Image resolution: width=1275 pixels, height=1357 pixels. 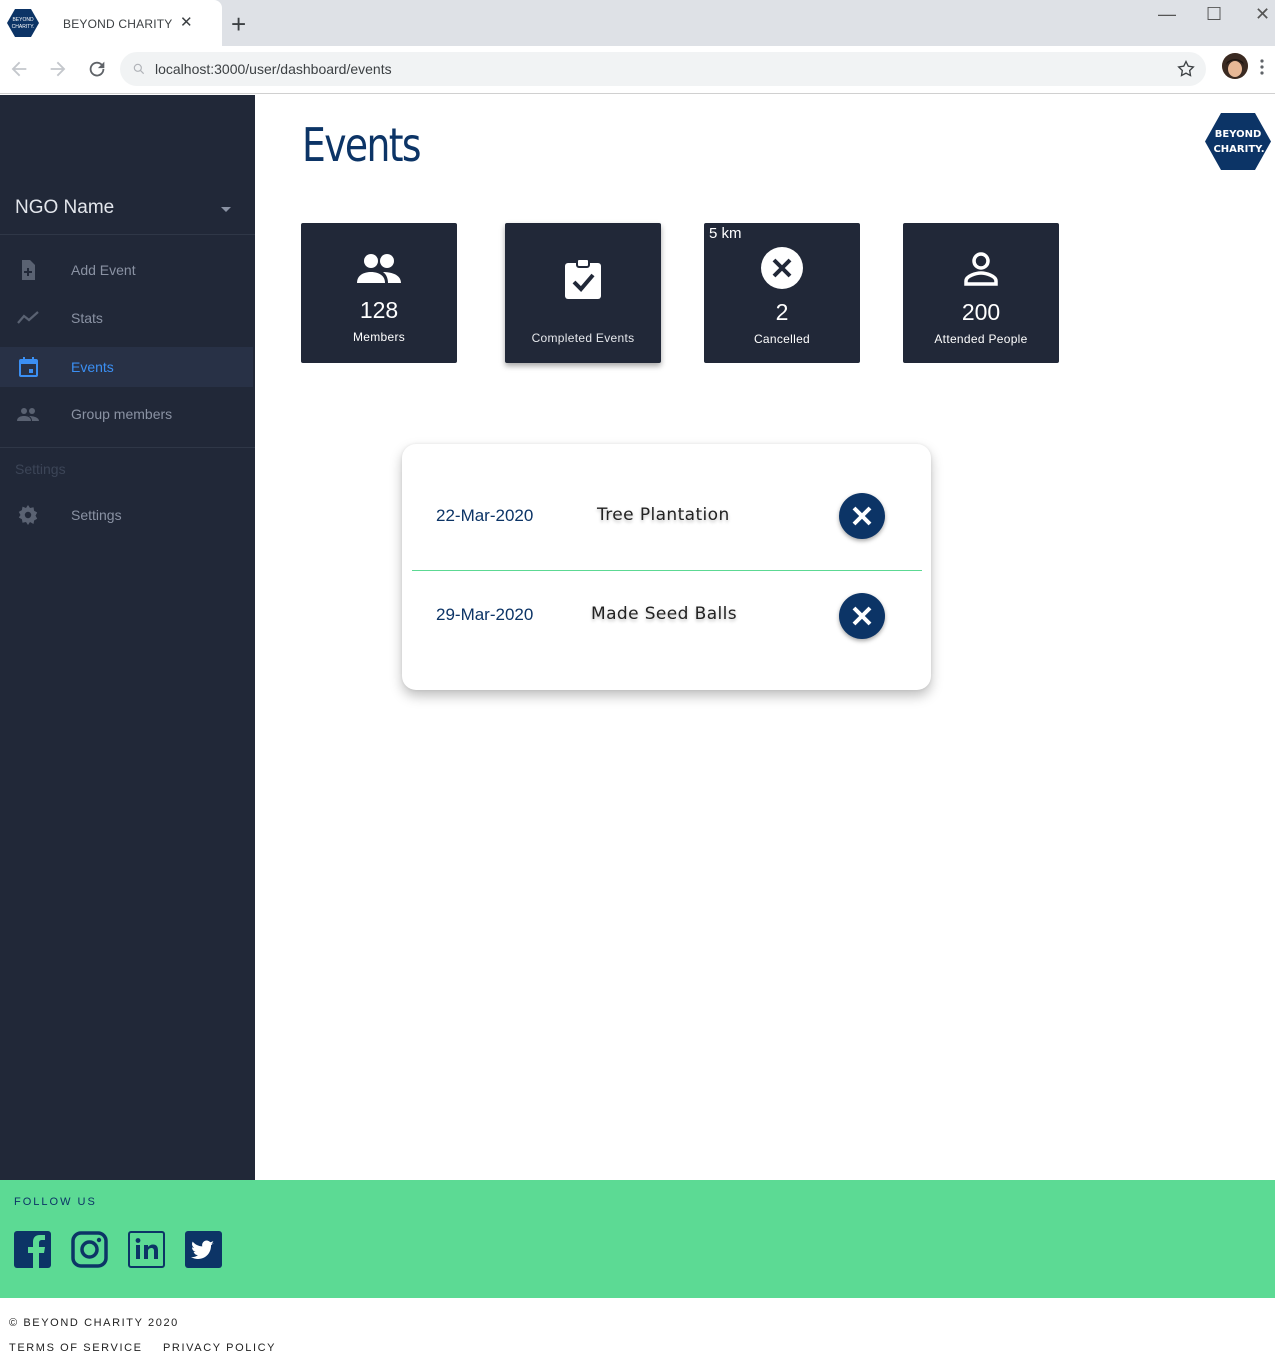 What do you see at coordinates (23, 20) in the screenshot?
I see `favicon-text-1: BEYOND` at bounding box center [23, 20].